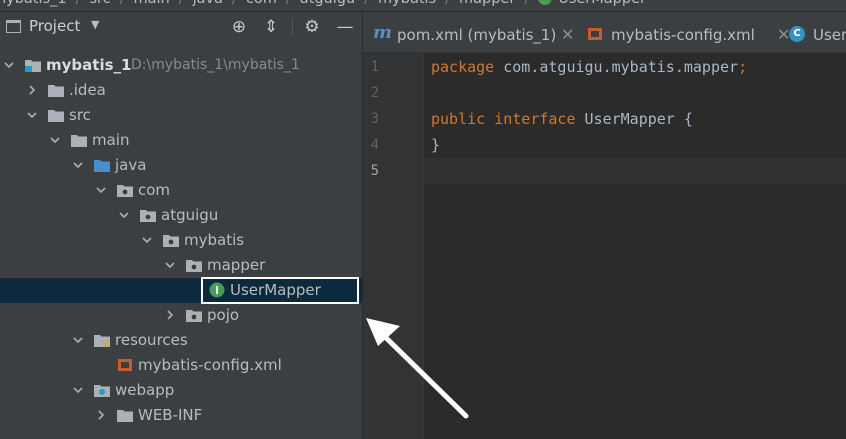 This screenshot has height=439, width=846. I want to click on code-line: package com.atguigu.mybatis.mapper;, so click(589, 67).